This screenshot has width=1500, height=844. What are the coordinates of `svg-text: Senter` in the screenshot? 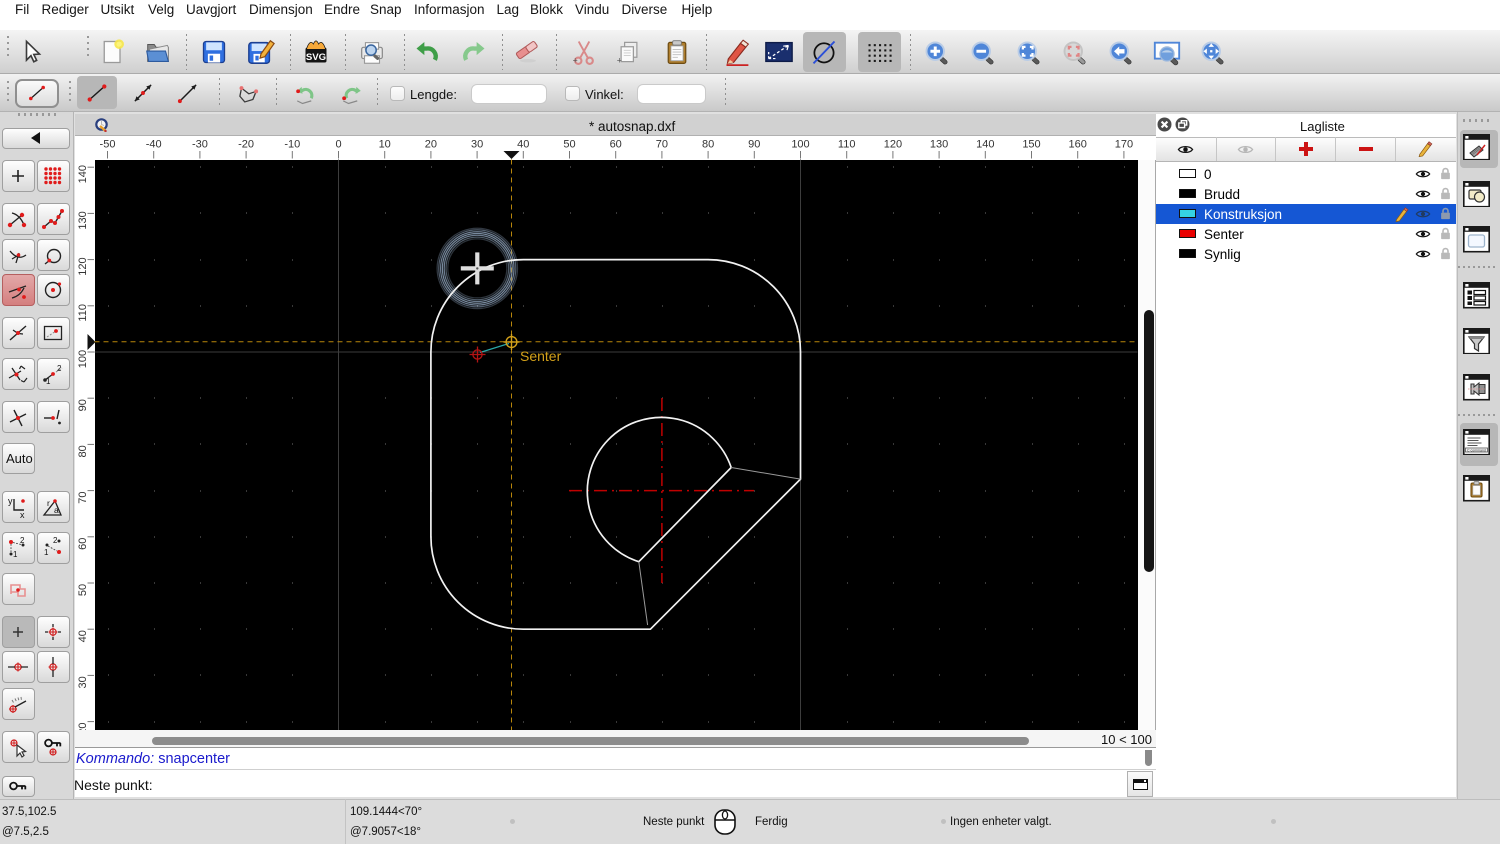 It's located at (541, 356).